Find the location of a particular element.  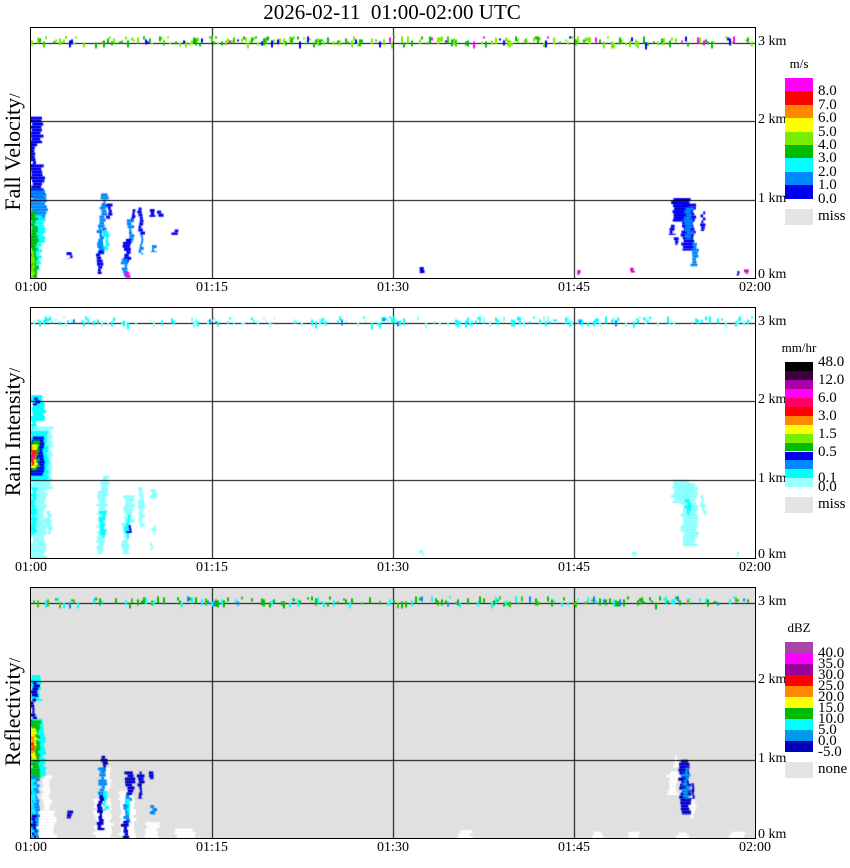

colorbar-value-label: 6.0 is located at coordinates (827, 397).